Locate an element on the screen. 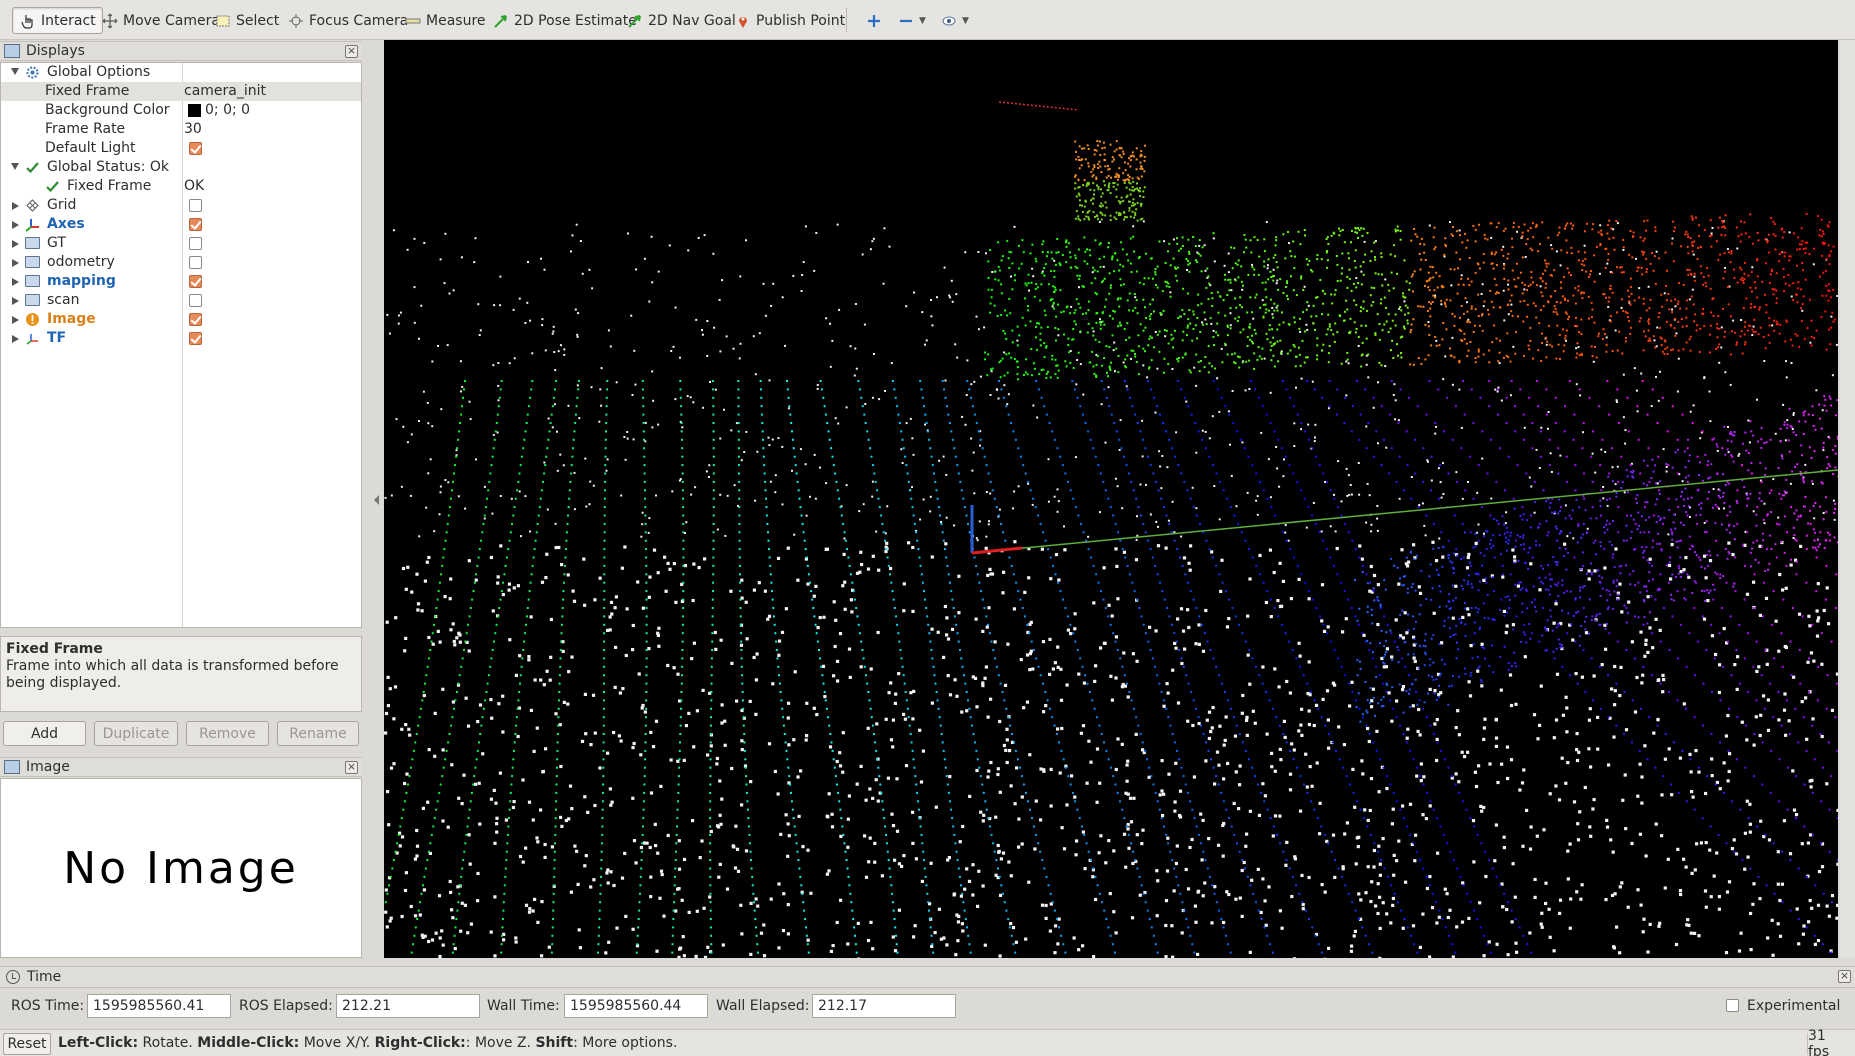 The image size is (1855, 1056). plus-icon is located at coordinates (874, 21).